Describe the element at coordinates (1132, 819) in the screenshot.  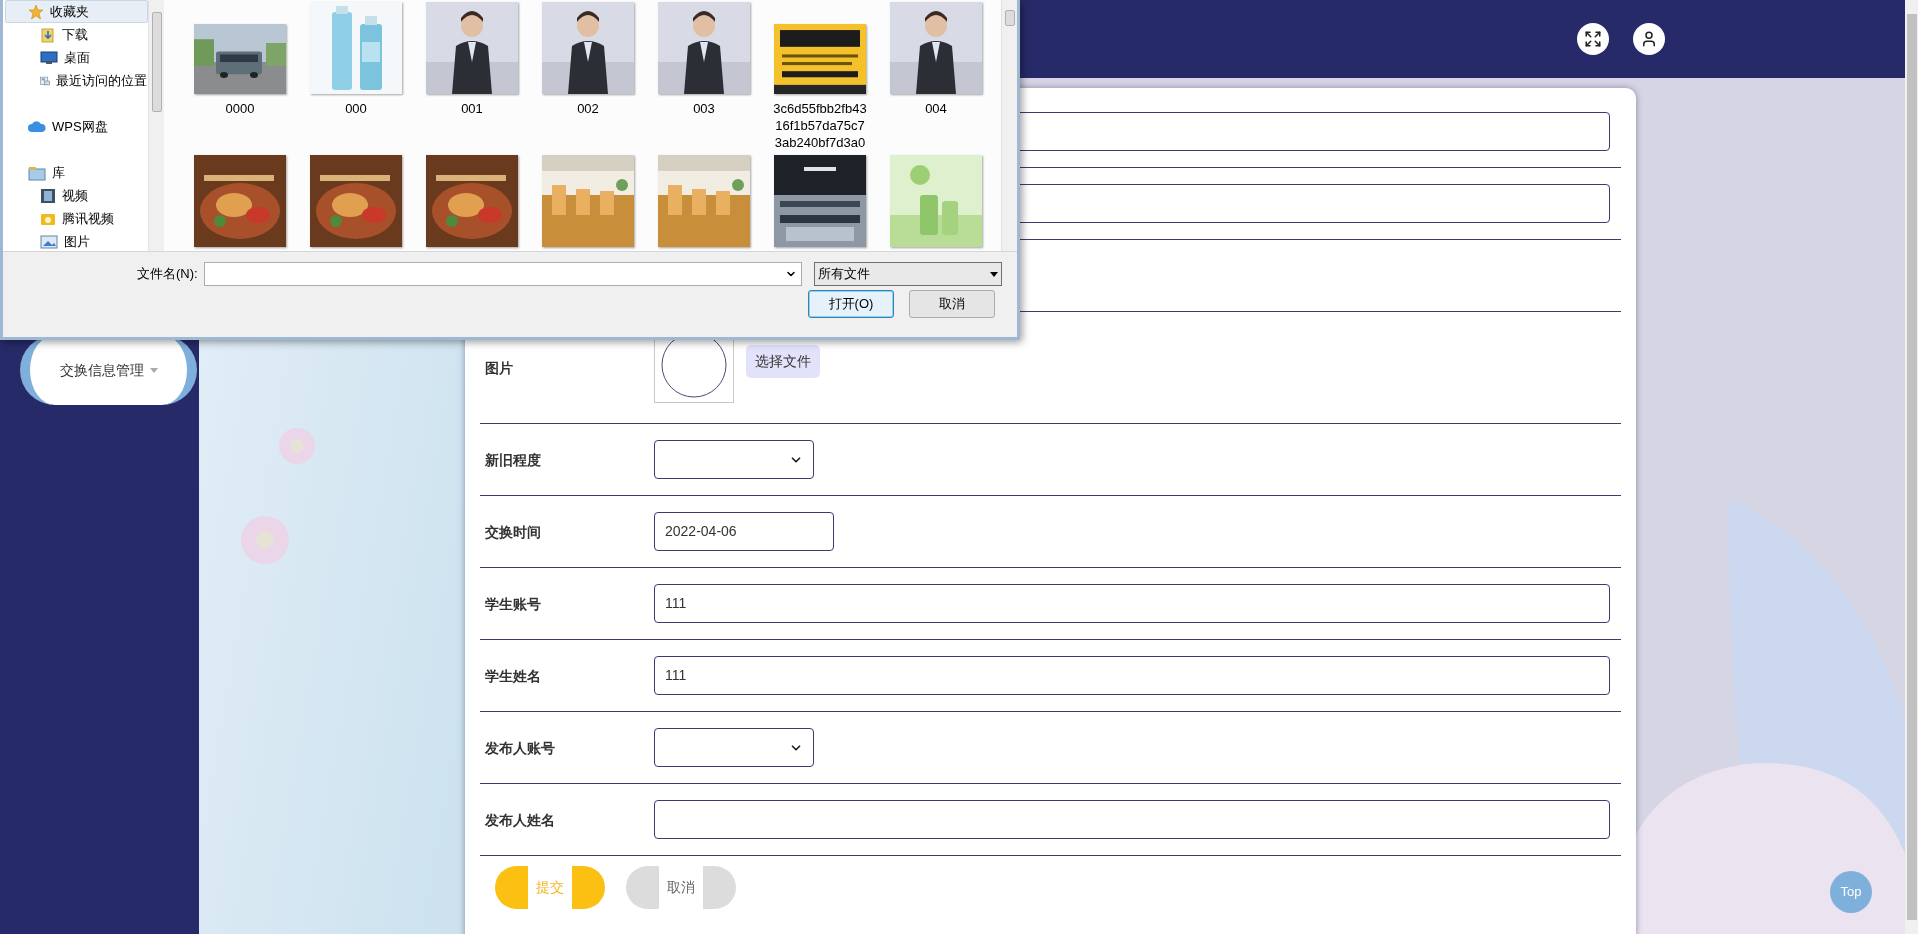
I see `input-field` at that location.